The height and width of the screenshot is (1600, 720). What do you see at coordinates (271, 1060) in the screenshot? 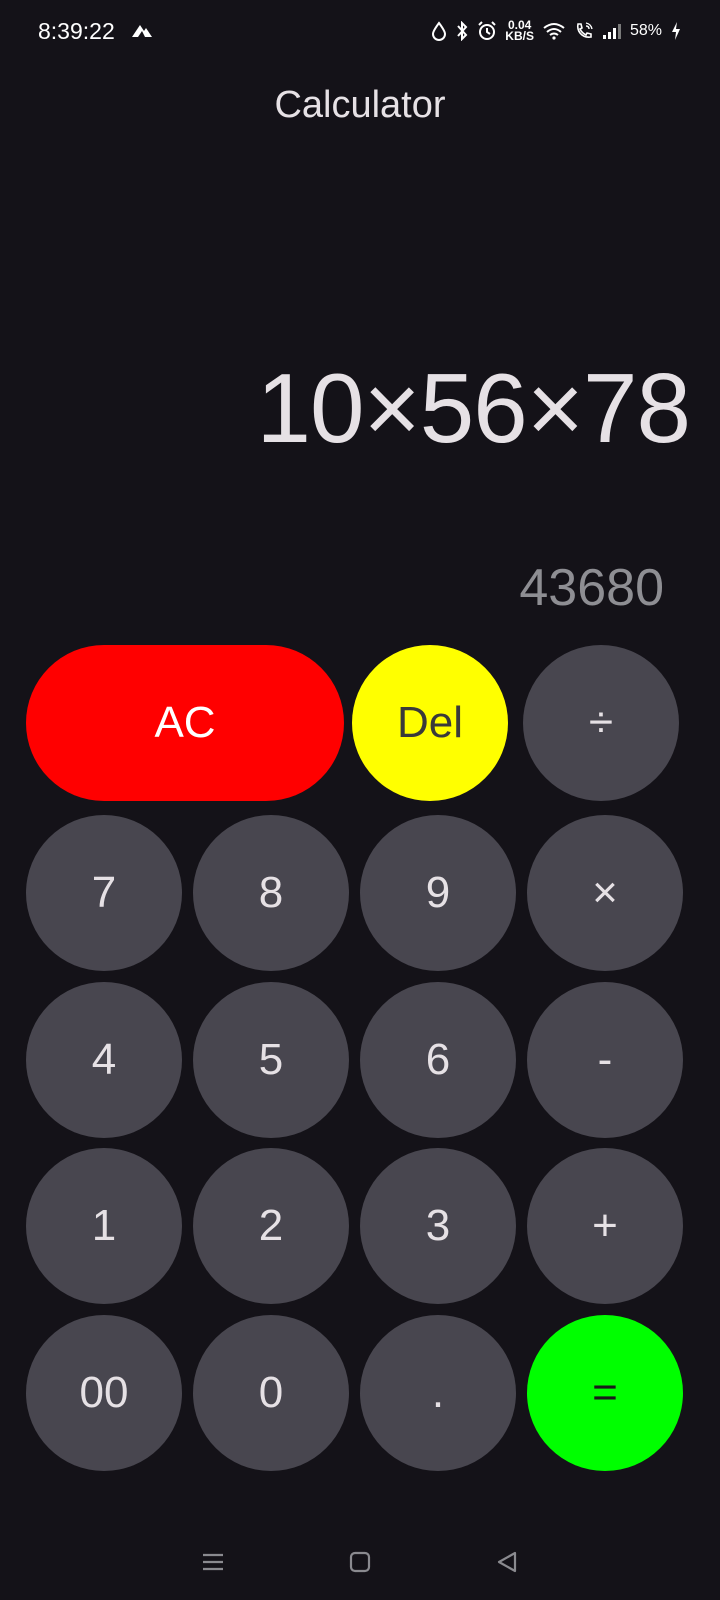
I see `digit-5-button: 5` at bounding box center [271, 1060].